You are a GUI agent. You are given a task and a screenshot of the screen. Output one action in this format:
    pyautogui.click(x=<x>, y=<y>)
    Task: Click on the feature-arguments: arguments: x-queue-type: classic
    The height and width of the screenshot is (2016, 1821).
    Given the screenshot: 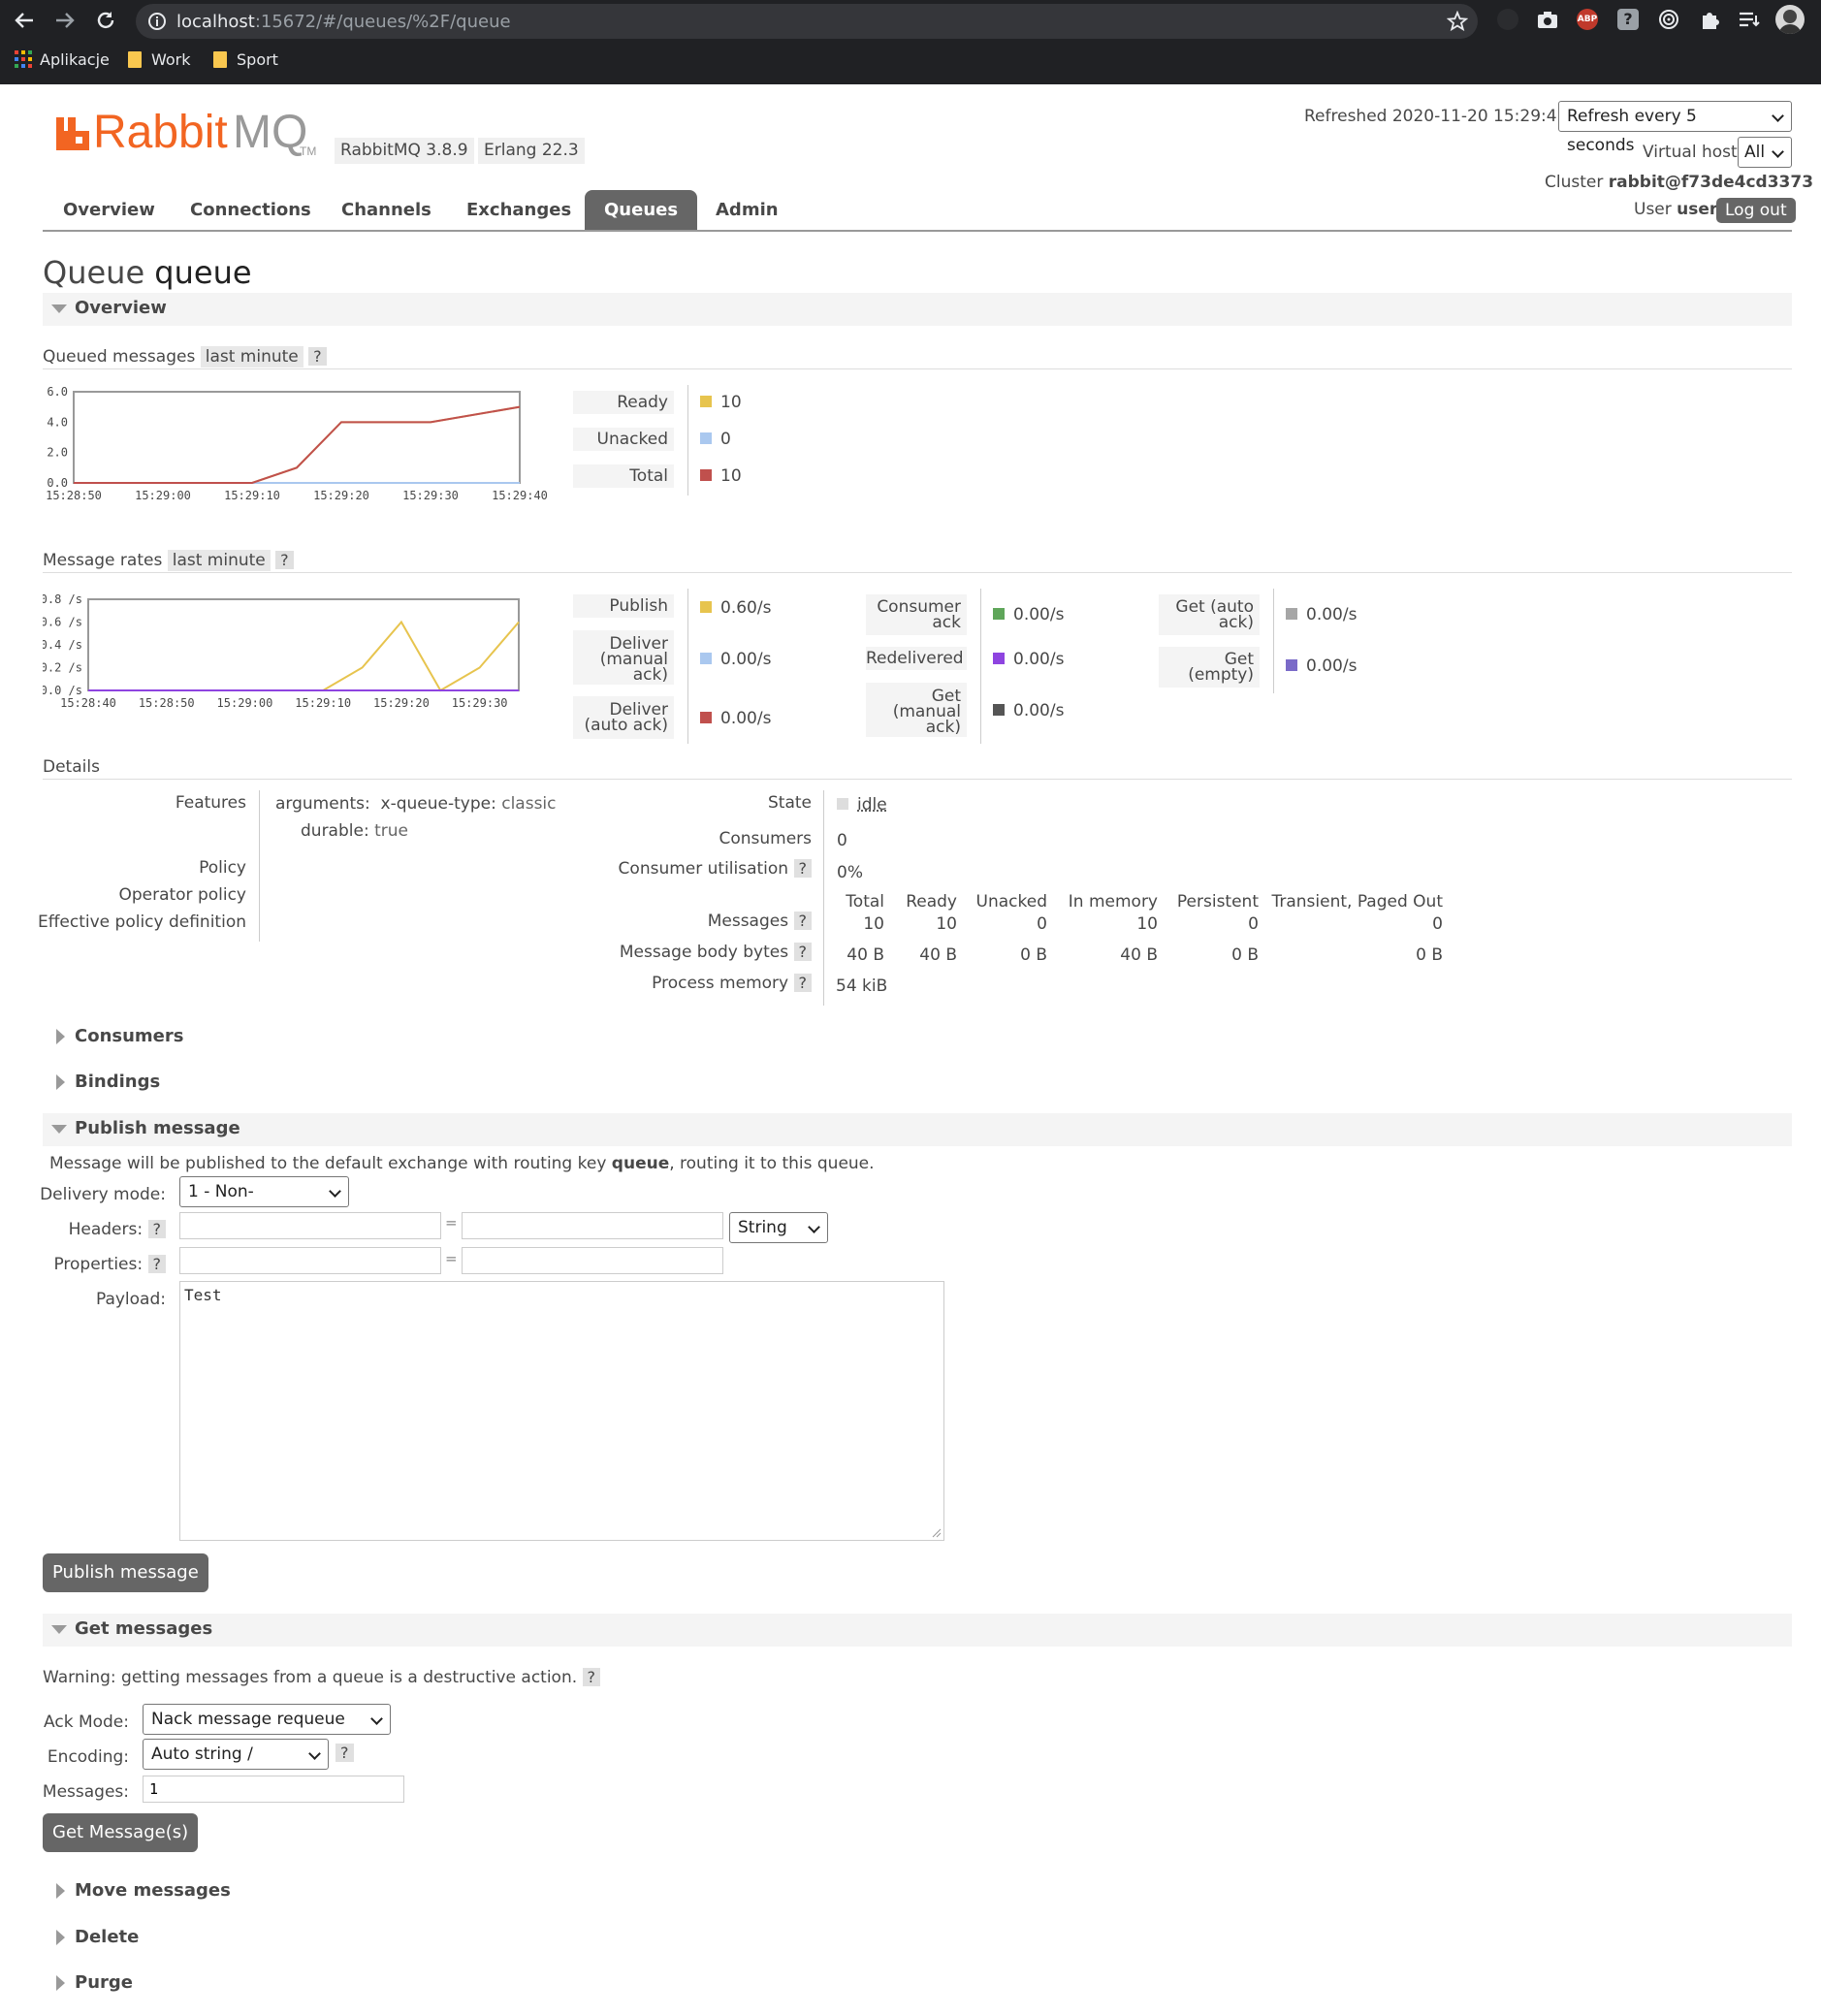 What is the action you would take?
    pyautogui.click(x=416, y=804)
    